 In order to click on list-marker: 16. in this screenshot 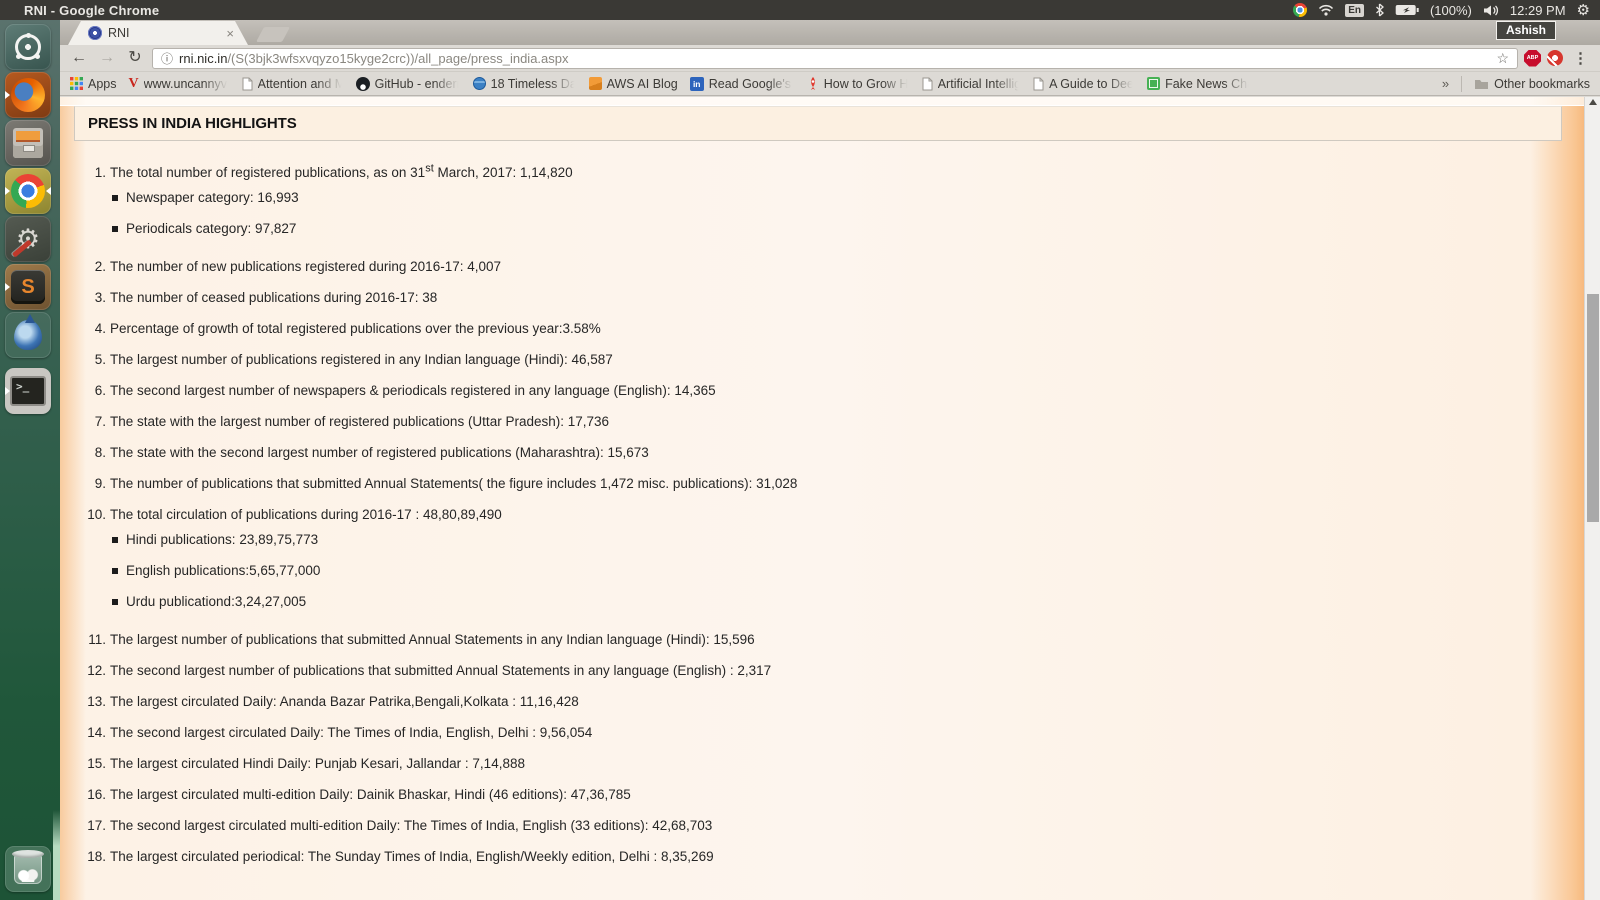, I will do `click(96, 794)`.